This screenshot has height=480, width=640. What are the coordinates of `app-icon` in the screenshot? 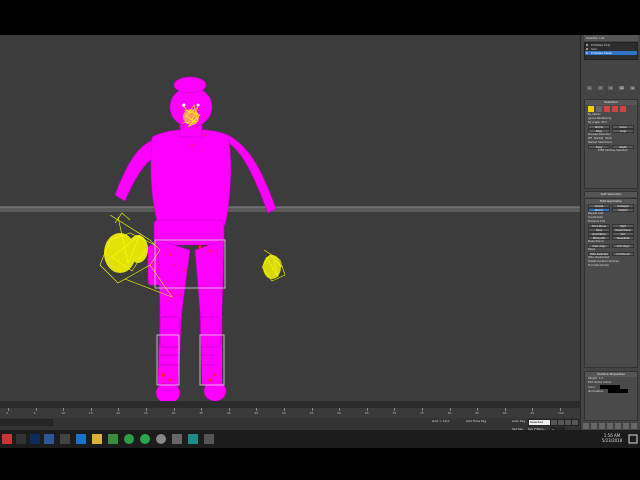 It's located at (113, 439).